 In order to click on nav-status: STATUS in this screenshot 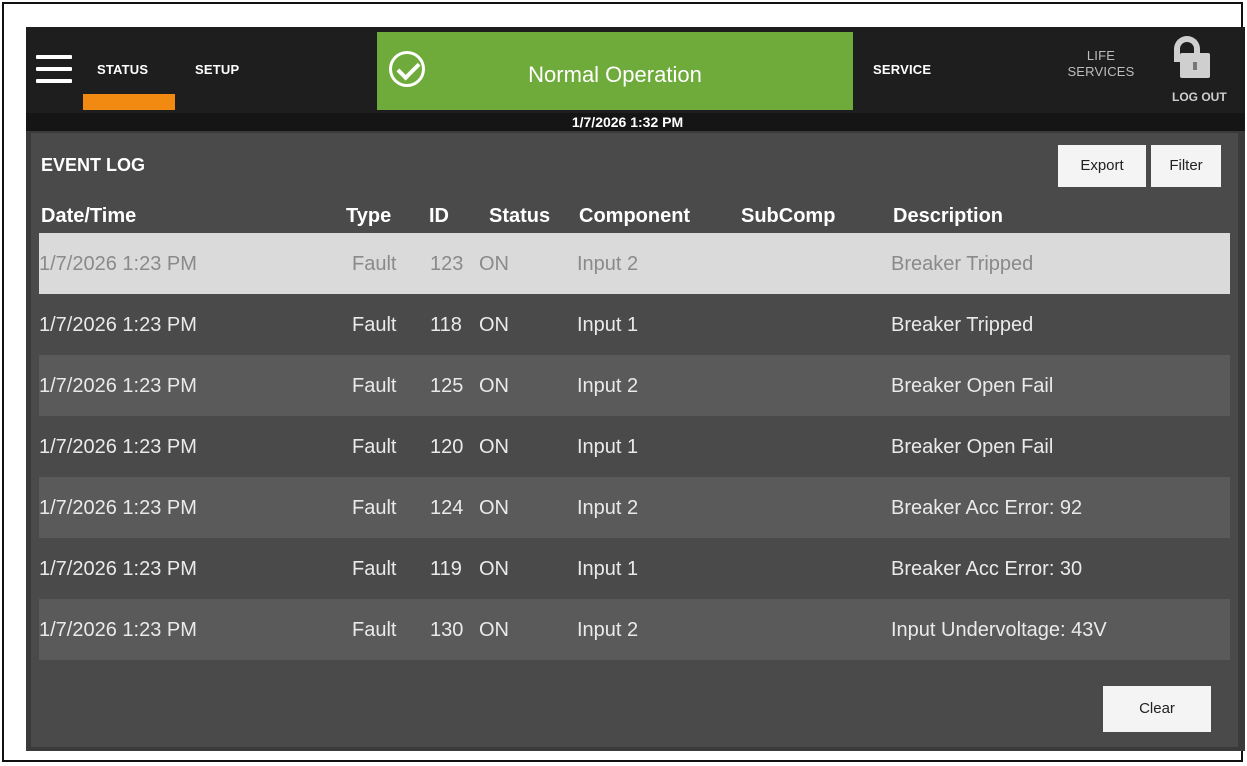, I will do `click(122, 69)`.